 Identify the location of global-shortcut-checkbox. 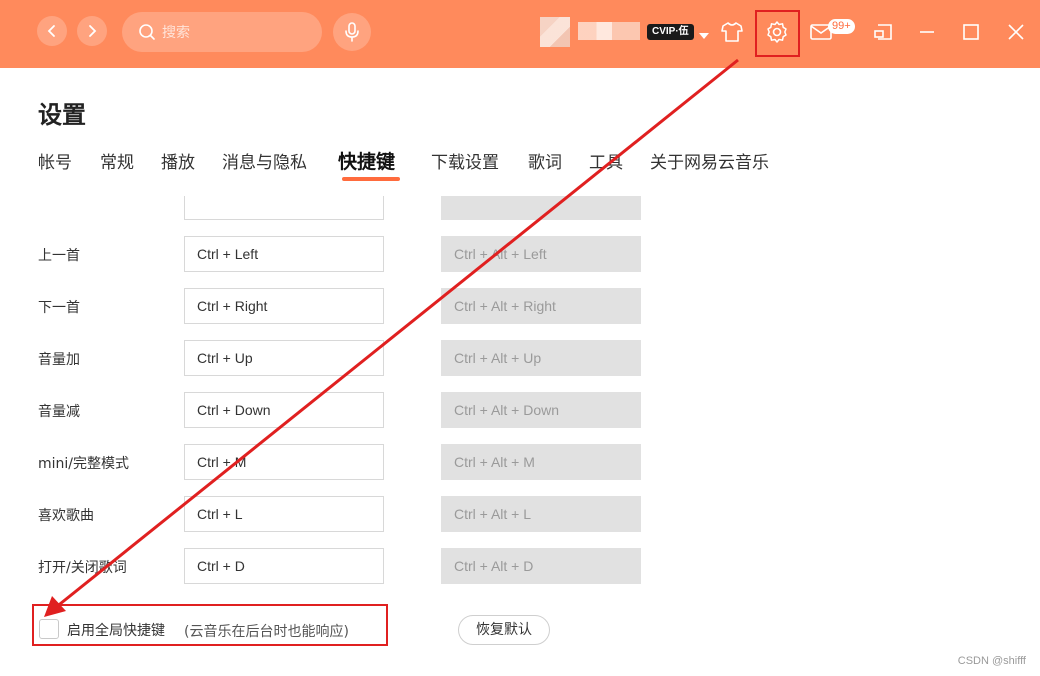
(49, 629).